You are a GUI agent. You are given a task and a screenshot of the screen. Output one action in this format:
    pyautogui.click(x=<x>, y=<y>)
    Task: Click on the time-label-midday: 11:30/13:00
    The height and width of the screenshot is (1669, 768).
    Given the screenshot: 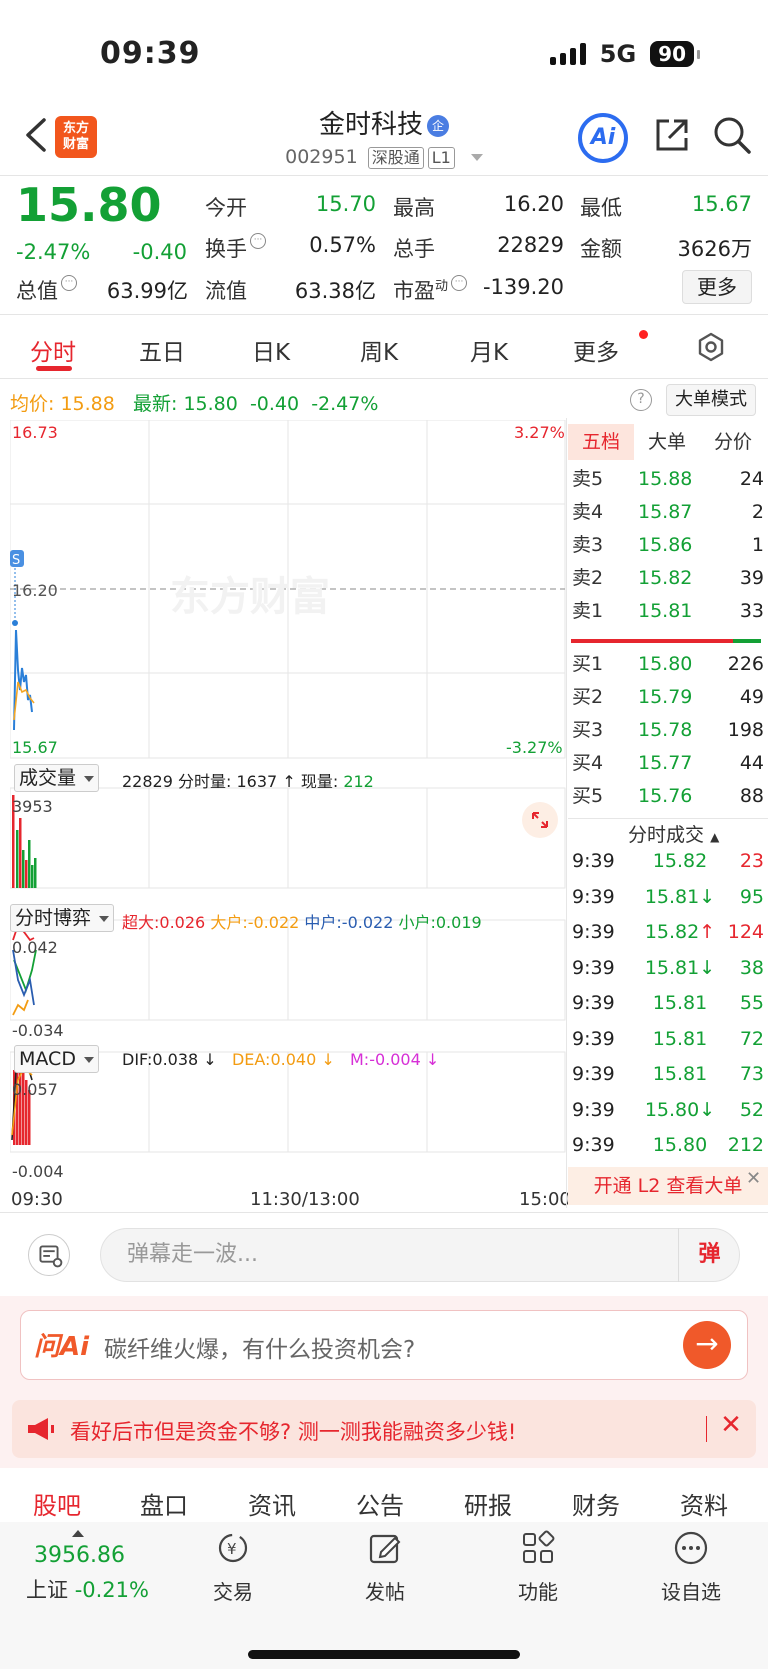 What is the action you would take?
    pyautogui.click(x=305, y=1199)
    